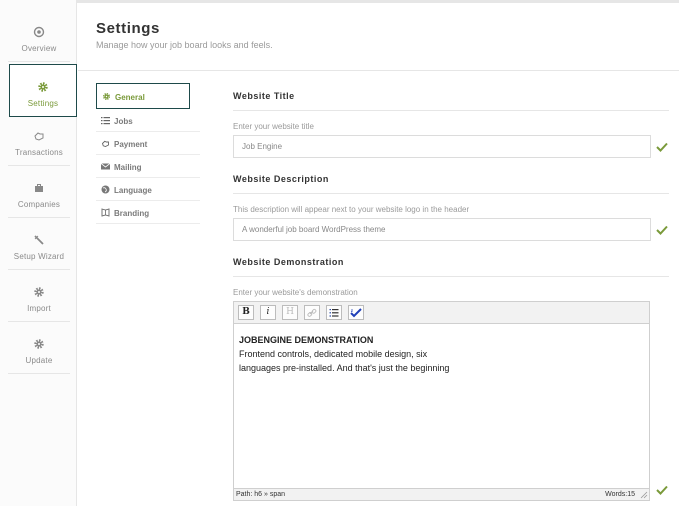  I want to click on submenu-item-general: General, so click(143, 96).